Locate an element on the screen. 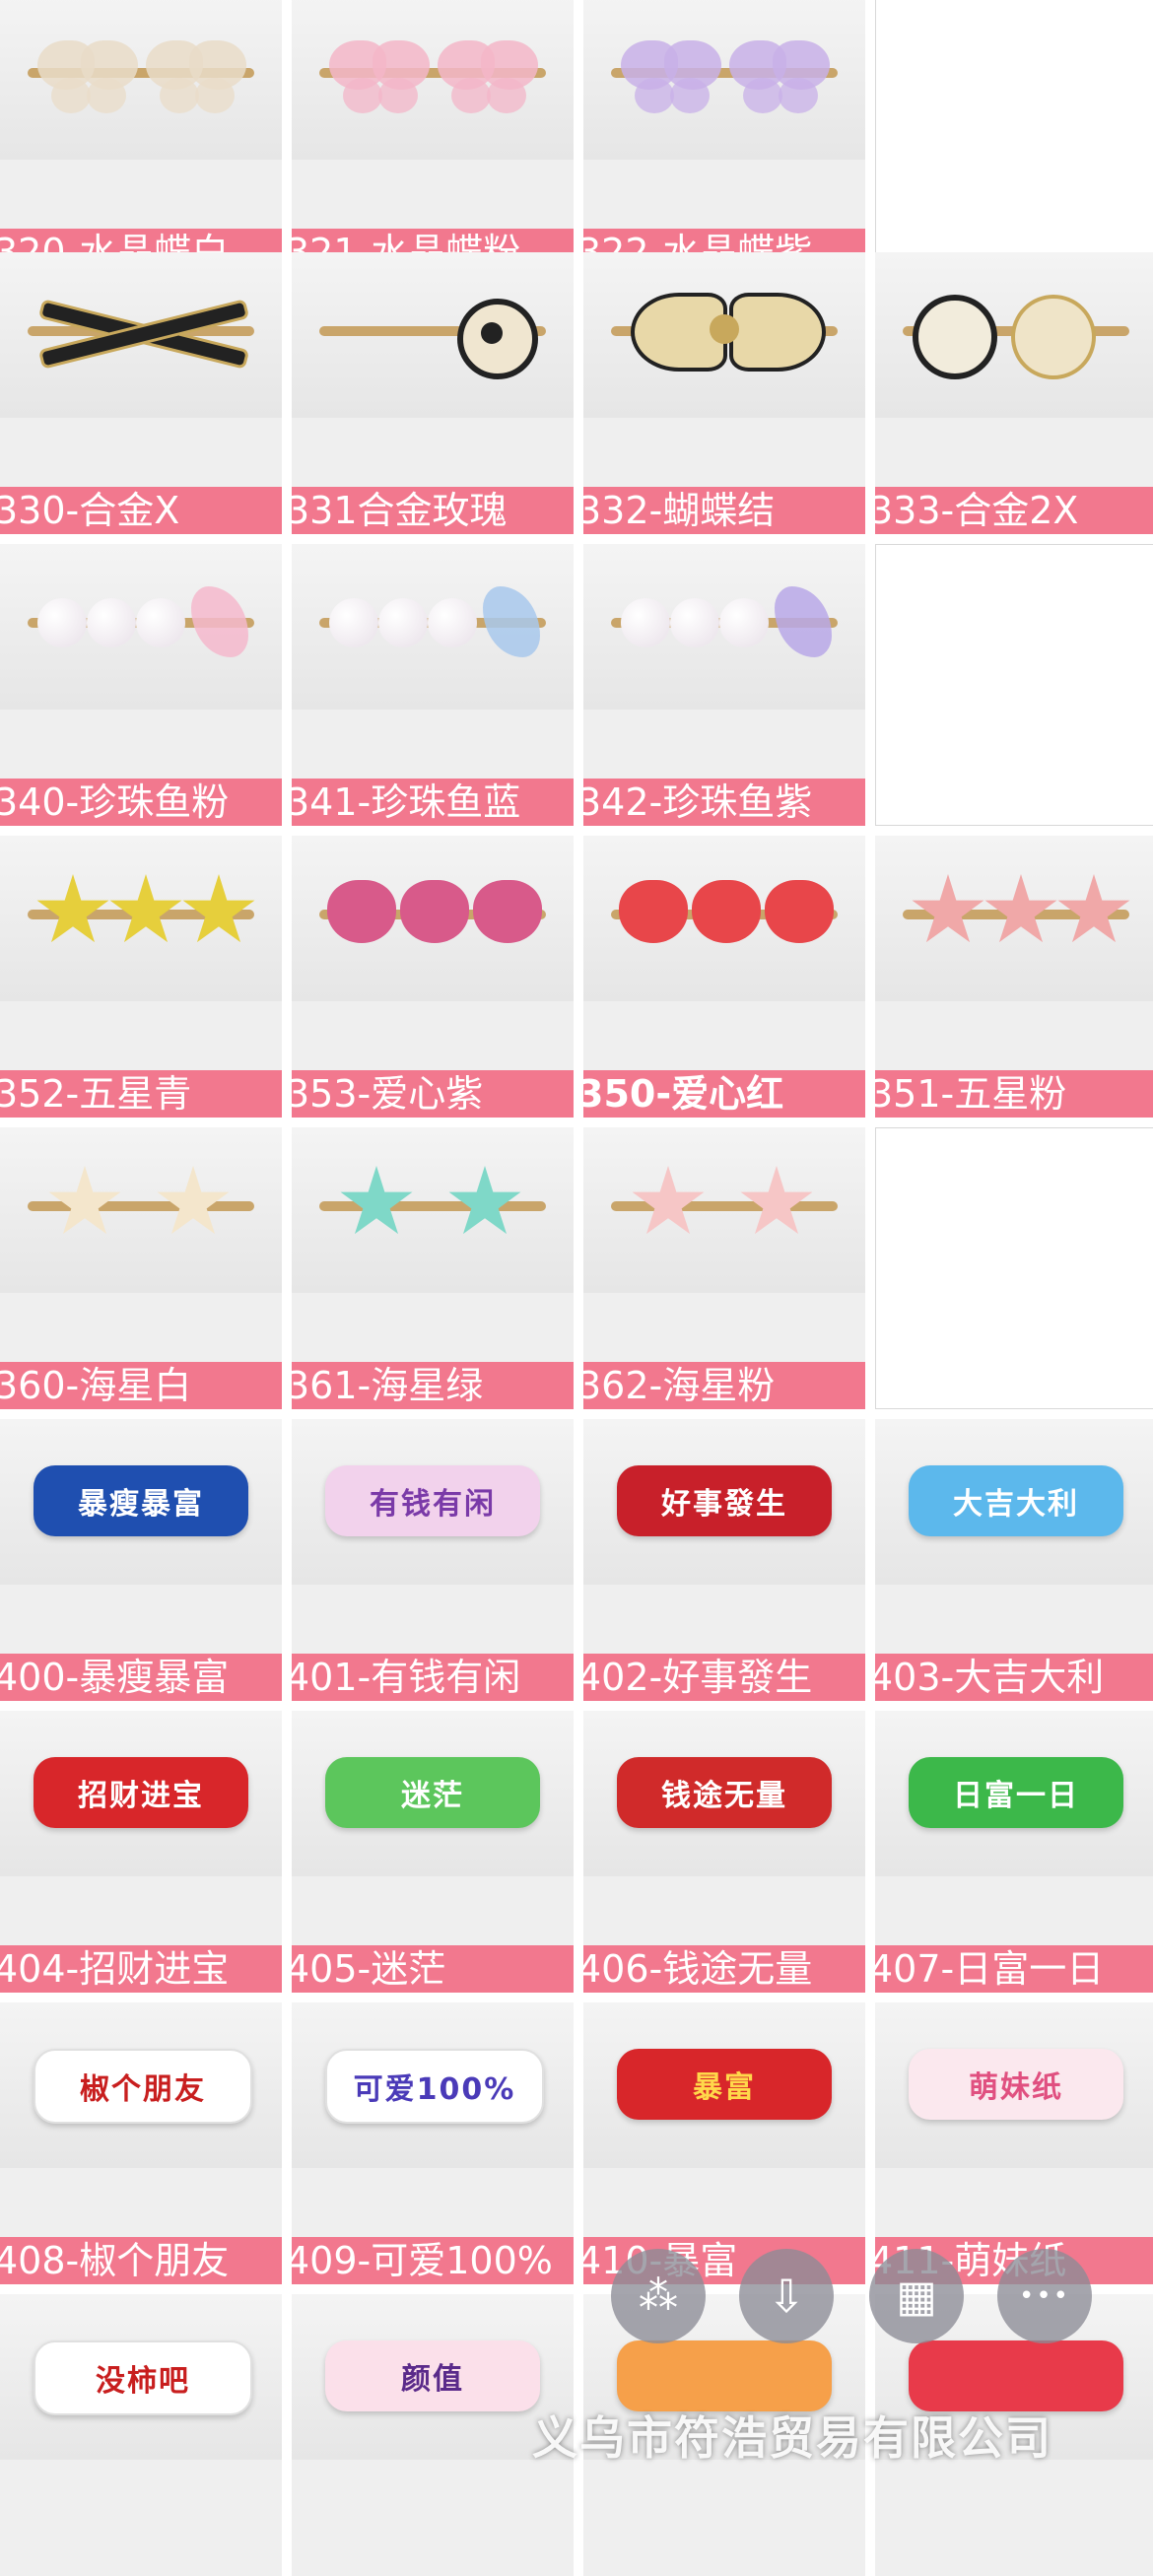 This screenshot has height=2576, width=1153. product-caption: 331合金玫瑰 is located at coordinates (433, 510).